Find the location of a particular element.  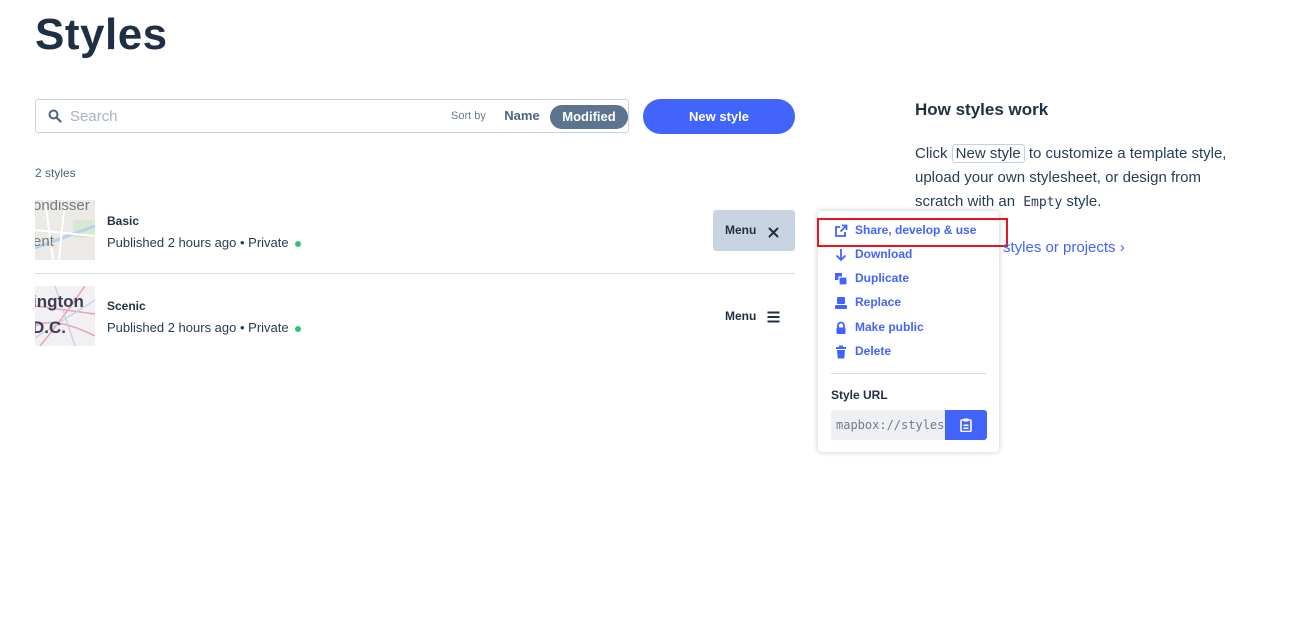

style-name-scenic: Scenic is located at coordinates (126, 306).